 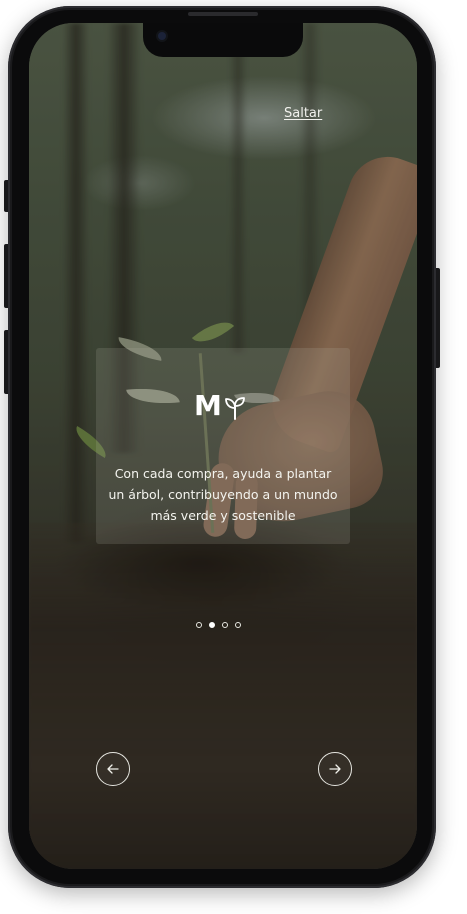 I want to click on skip-button: Saltar, so click(x=303, y=113).